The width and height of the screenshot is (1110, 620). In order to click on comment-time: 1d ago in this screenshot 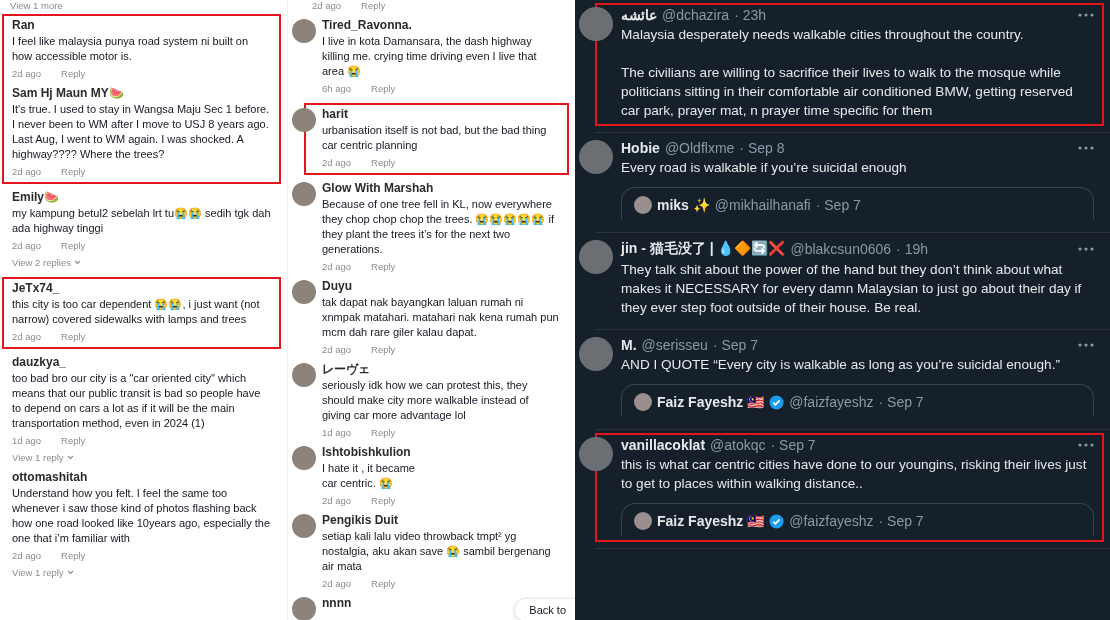, I will do `click(27, 440)`.